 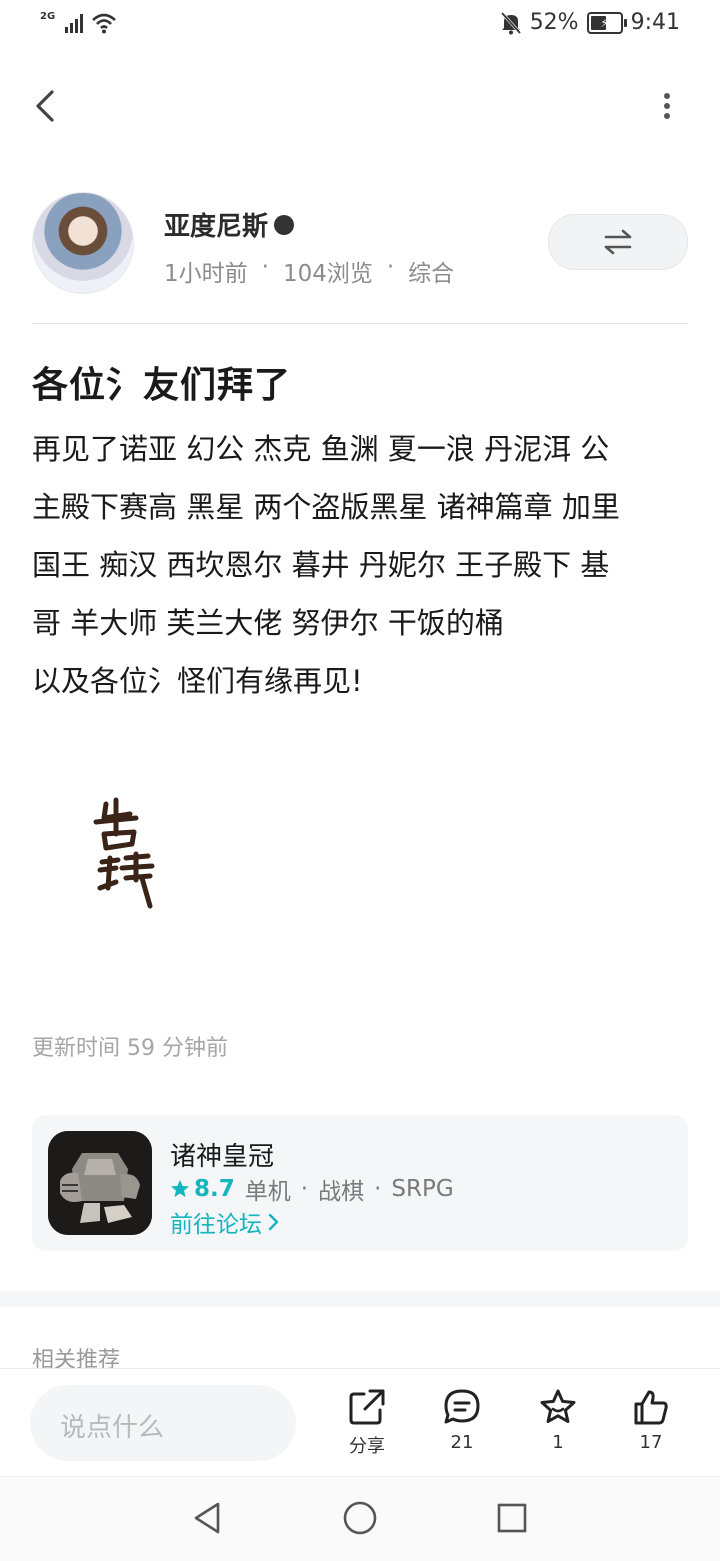 What do you see at coordinates (360, 26) in the screenshot?
I see `status-bar: 2G 52% ⚡ 9:41` at bounding box center [360, 26].